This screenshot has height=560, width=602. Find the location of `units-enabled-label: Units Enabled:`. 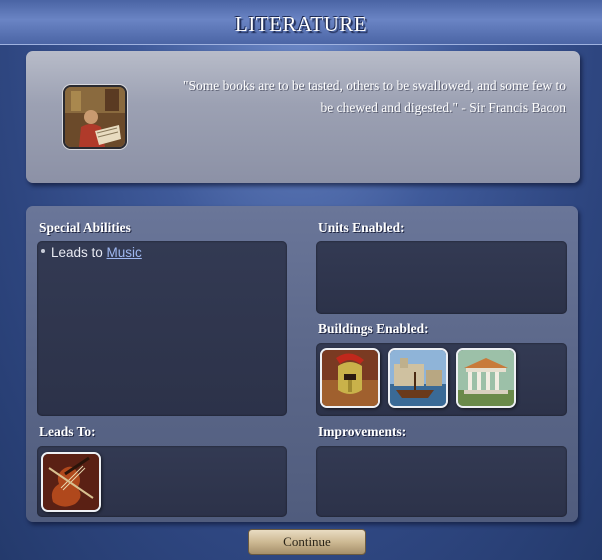

units-enabled-label: Units Enabled: is located at coordinates (361, 227).